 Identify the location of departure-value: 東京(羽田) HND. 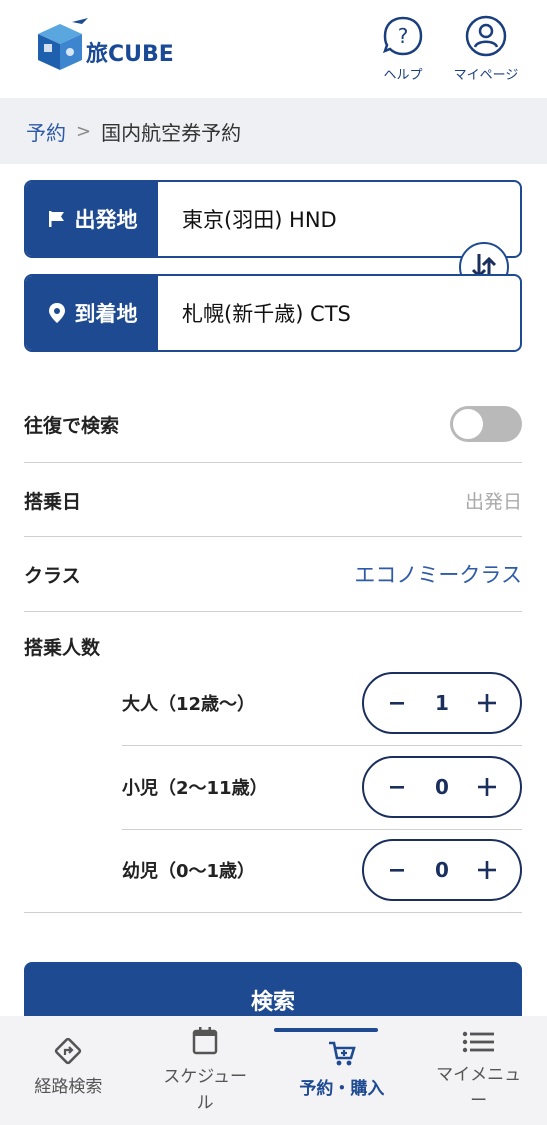
(339, 219).